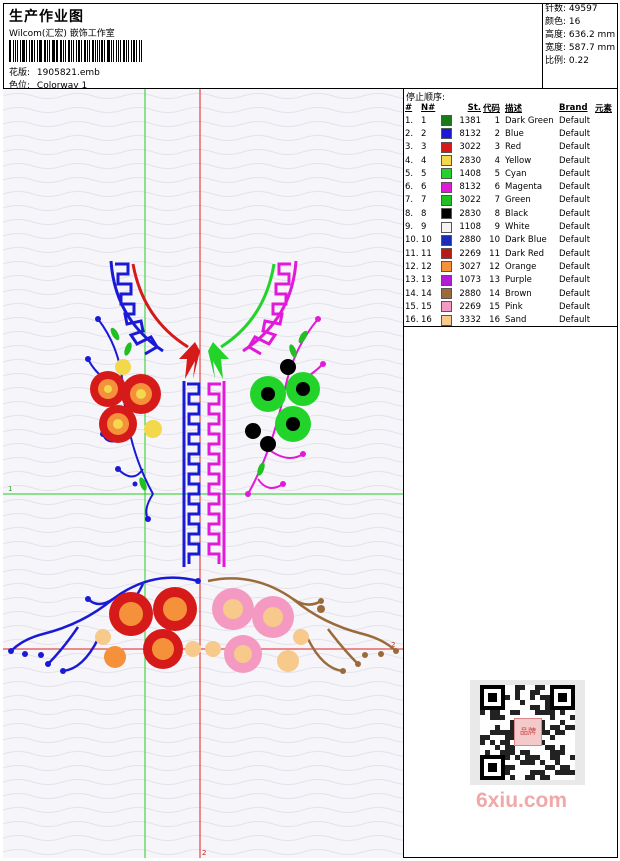 The image size is (620, 861). What do you see at coordinates (494, 253) in the screenshot?
I see `row-code: 11` at bounding box center [494, 253].